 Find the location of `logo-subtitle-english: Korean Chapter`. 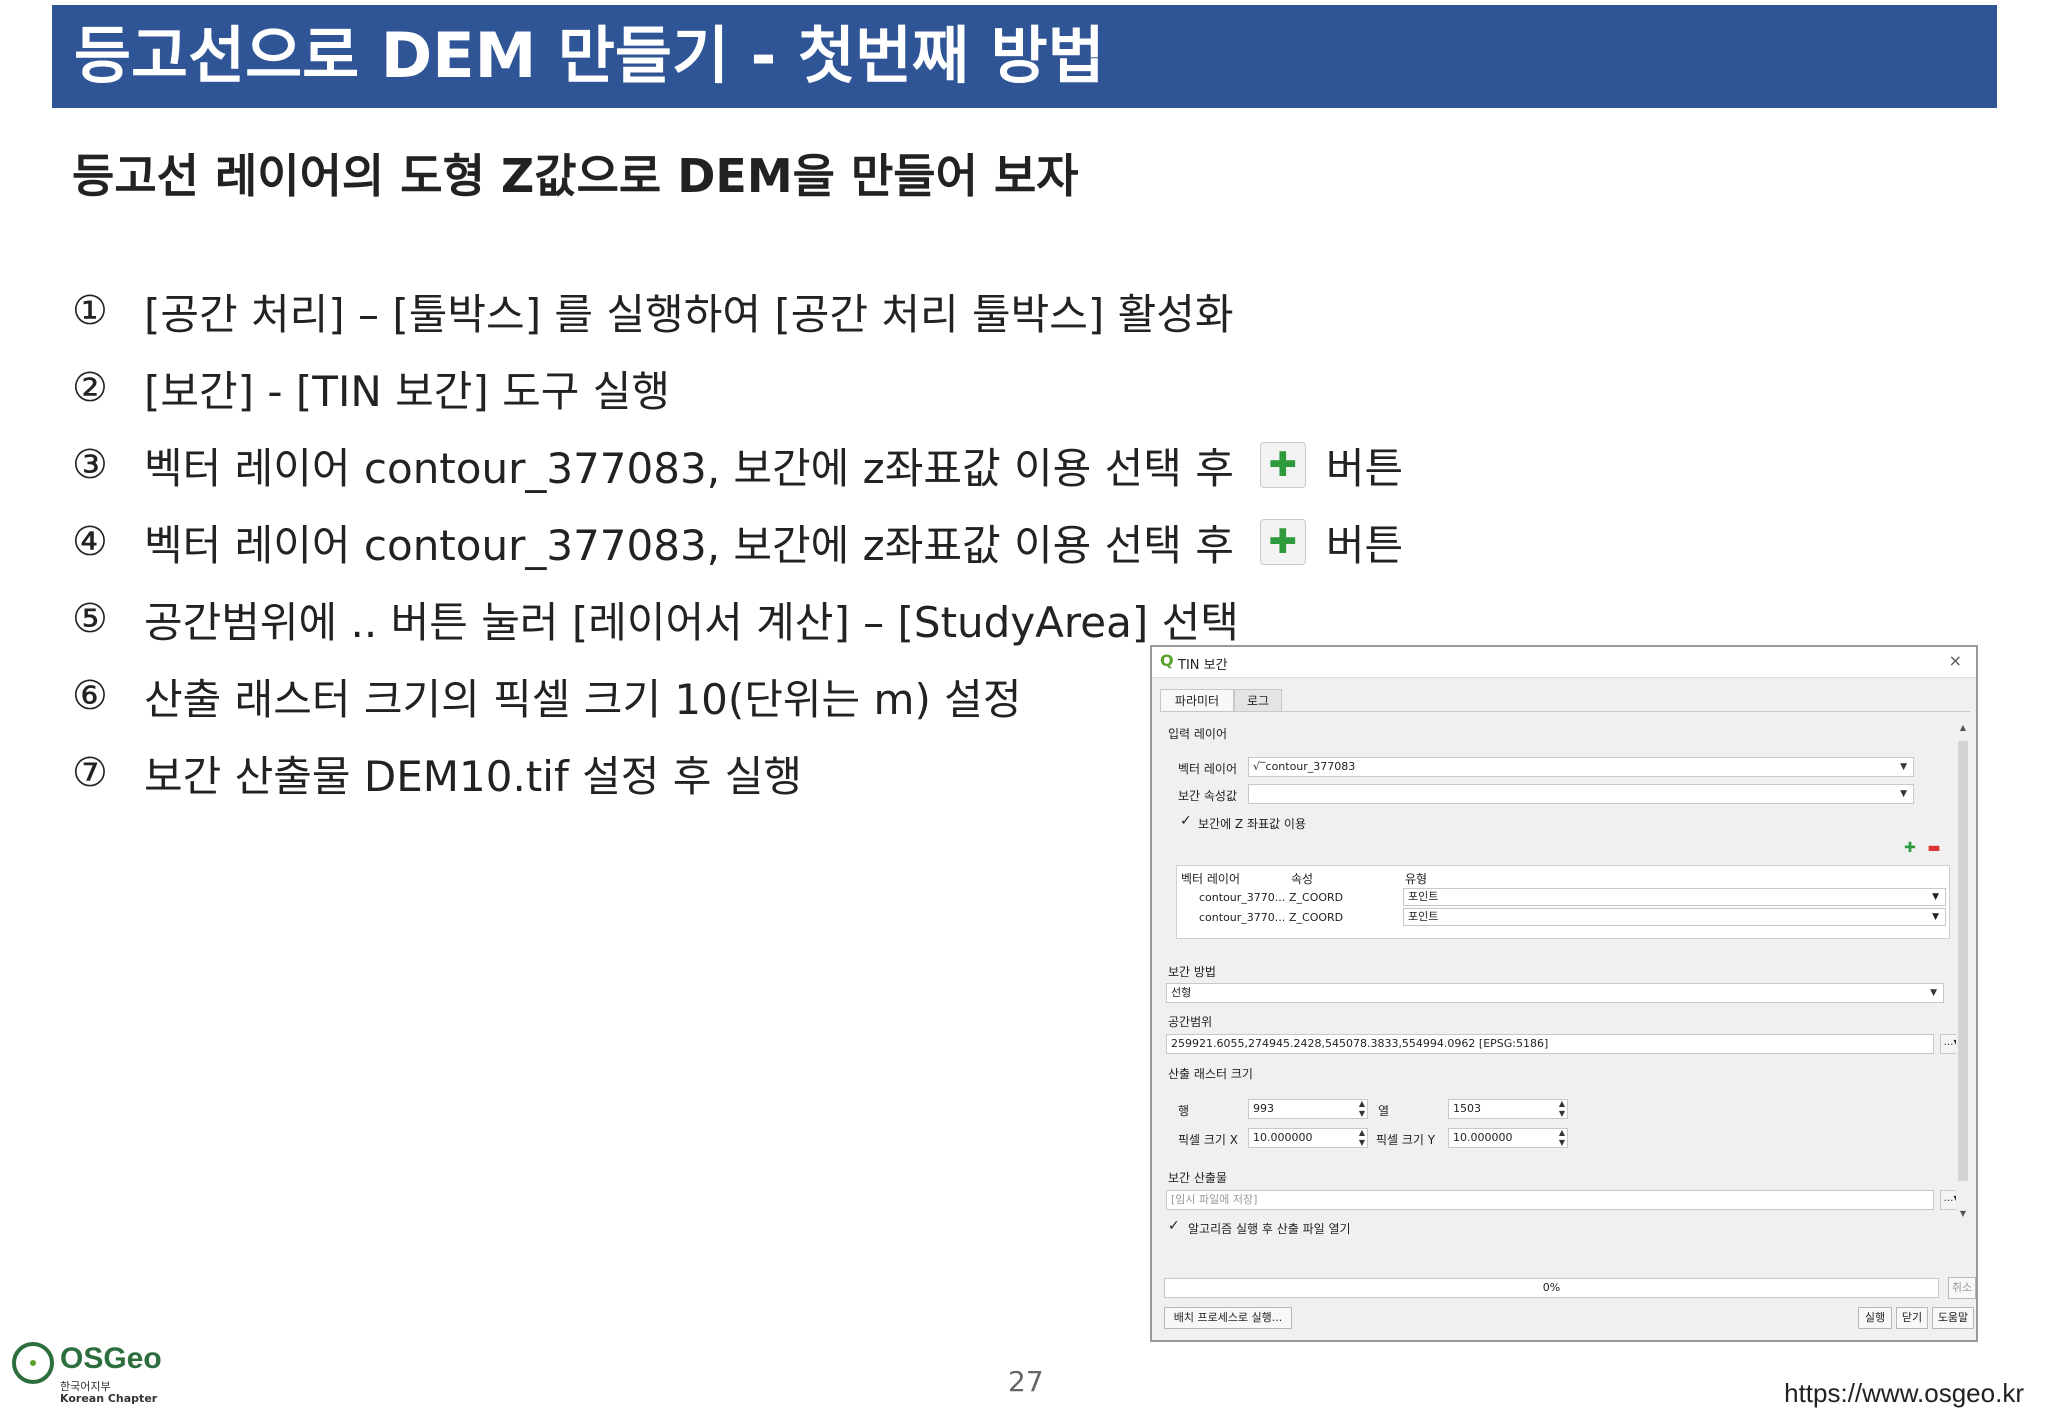

logo-subtitle-english: Korean Chapter is located at coordinates (109, 1398).